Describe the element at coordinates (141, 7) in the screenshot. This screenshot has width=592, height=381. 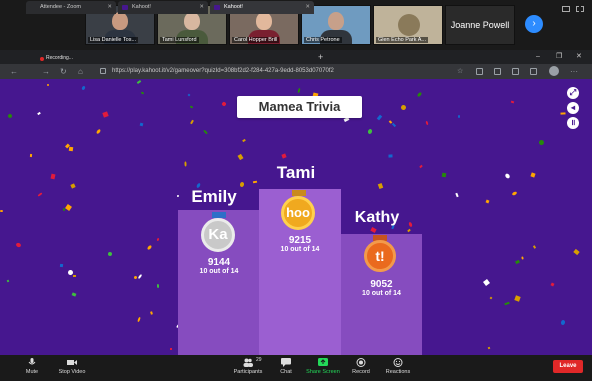
I see `tab-label: Kahoot!` at that location.